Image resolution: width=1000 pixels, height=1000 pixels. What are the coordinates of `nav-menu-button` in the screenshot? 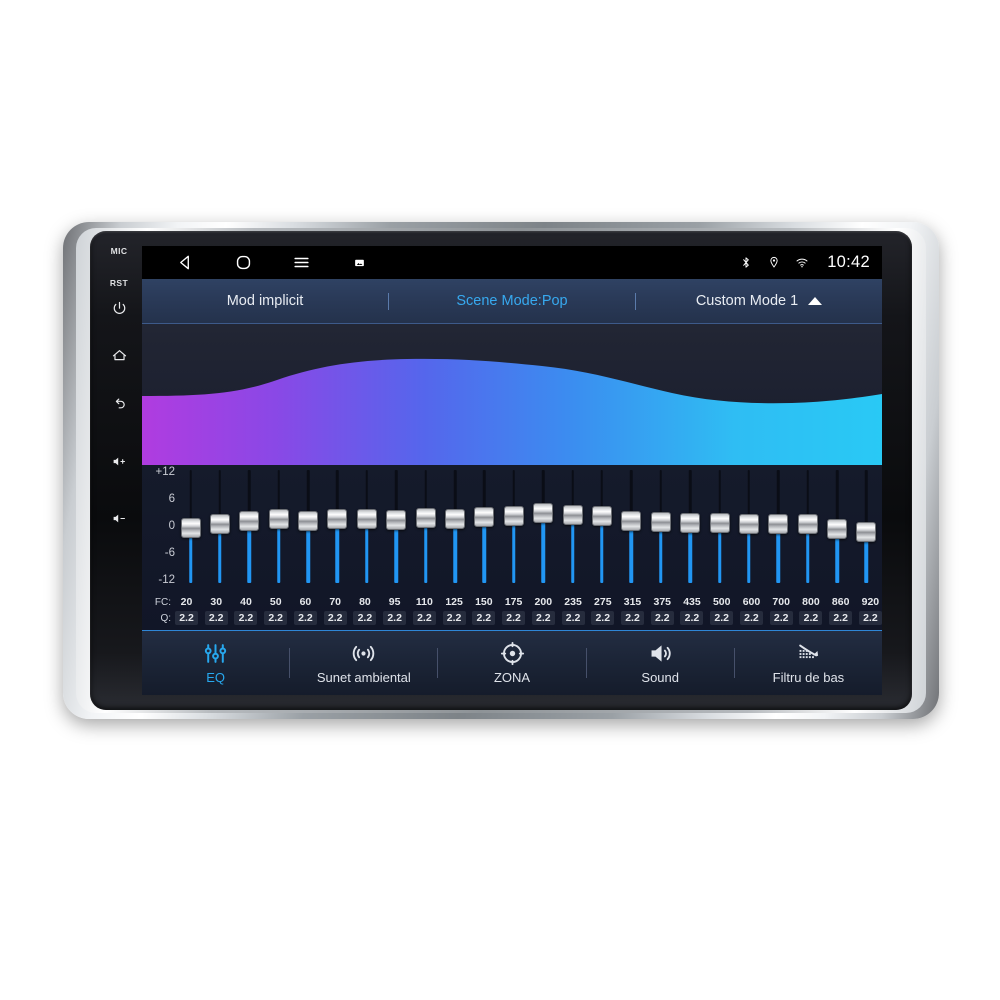 It's located at (301, 262).